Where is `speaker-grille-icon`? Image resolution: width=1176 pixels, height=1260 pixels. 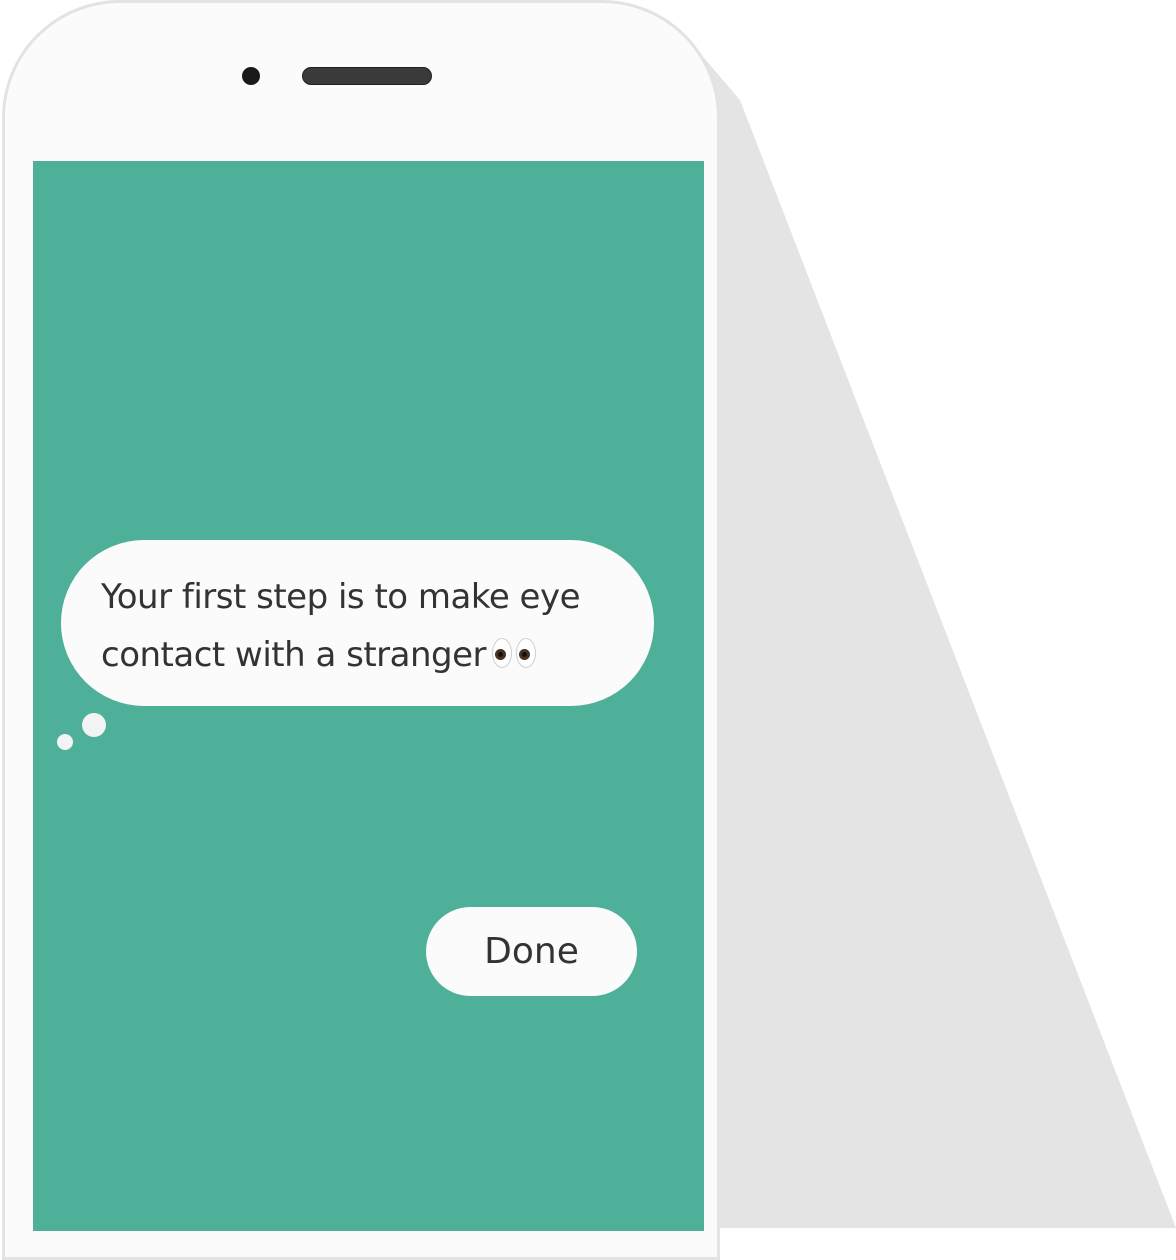
speaker-grille-icon is located at coordinates (367, 76).